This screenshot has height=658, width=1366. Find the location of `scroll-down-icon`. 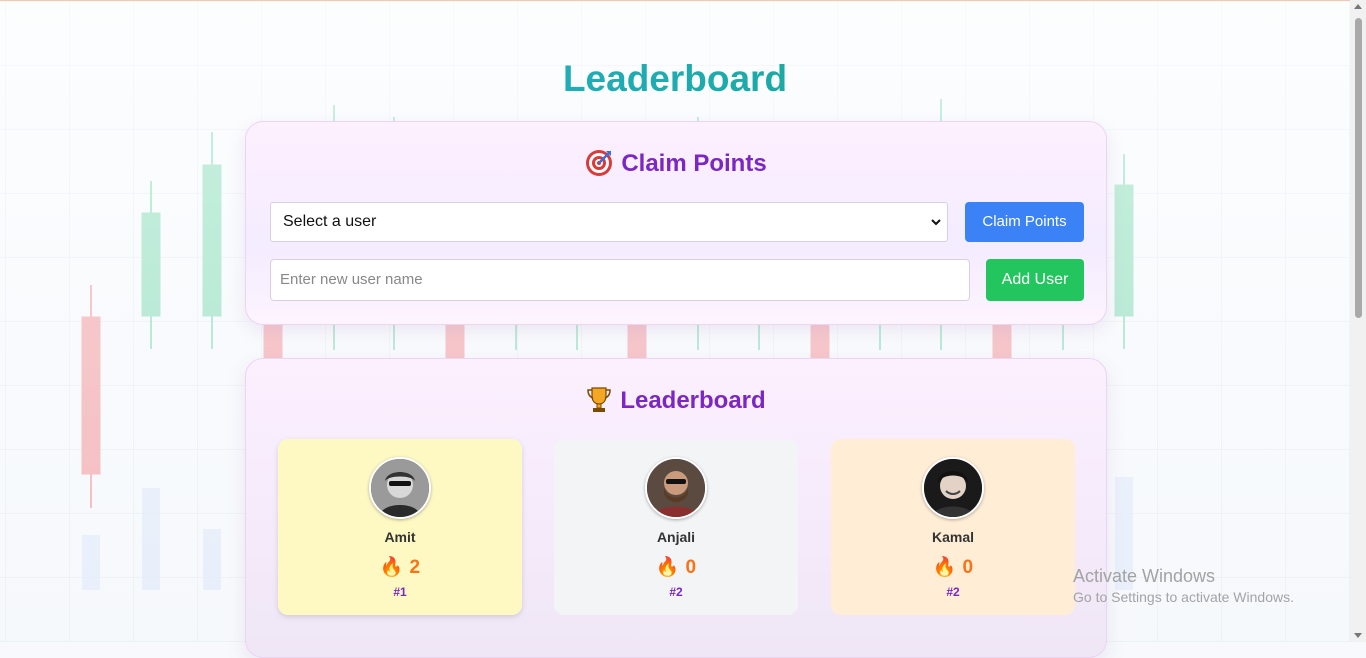

scroll-down-icon is located at coordinates (1358, 635).